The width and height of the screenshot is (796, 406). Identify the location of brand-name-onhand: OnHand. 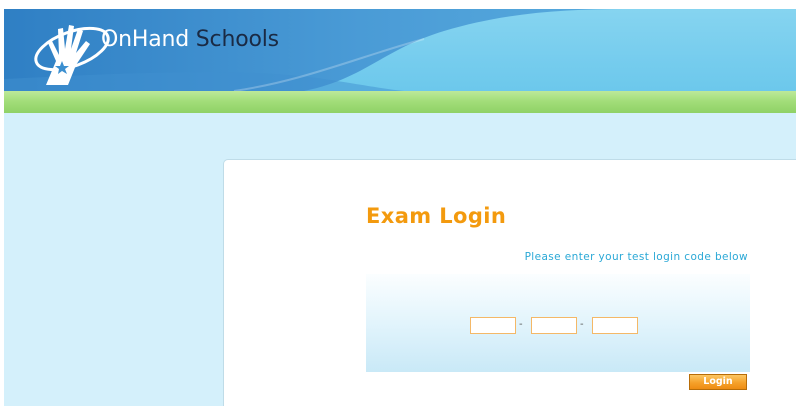
(145, 39).